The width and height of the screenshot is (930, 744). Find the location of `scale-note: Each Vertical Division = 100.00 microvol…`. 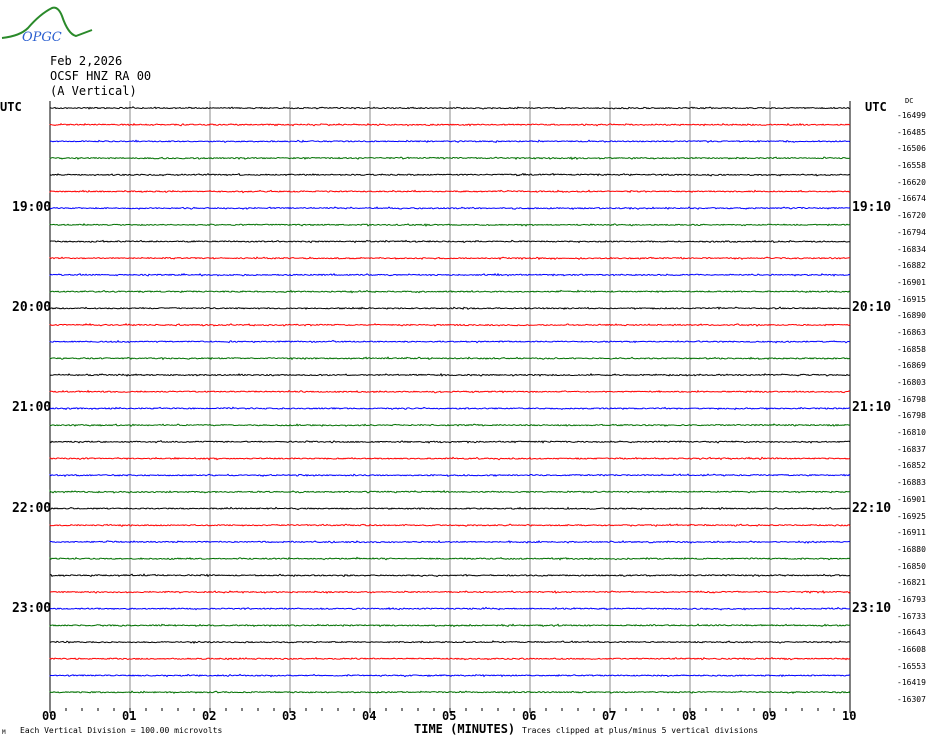

scale-note: Each Vertical Division = 100.00 microvol… is located at coordinates (121, 730).